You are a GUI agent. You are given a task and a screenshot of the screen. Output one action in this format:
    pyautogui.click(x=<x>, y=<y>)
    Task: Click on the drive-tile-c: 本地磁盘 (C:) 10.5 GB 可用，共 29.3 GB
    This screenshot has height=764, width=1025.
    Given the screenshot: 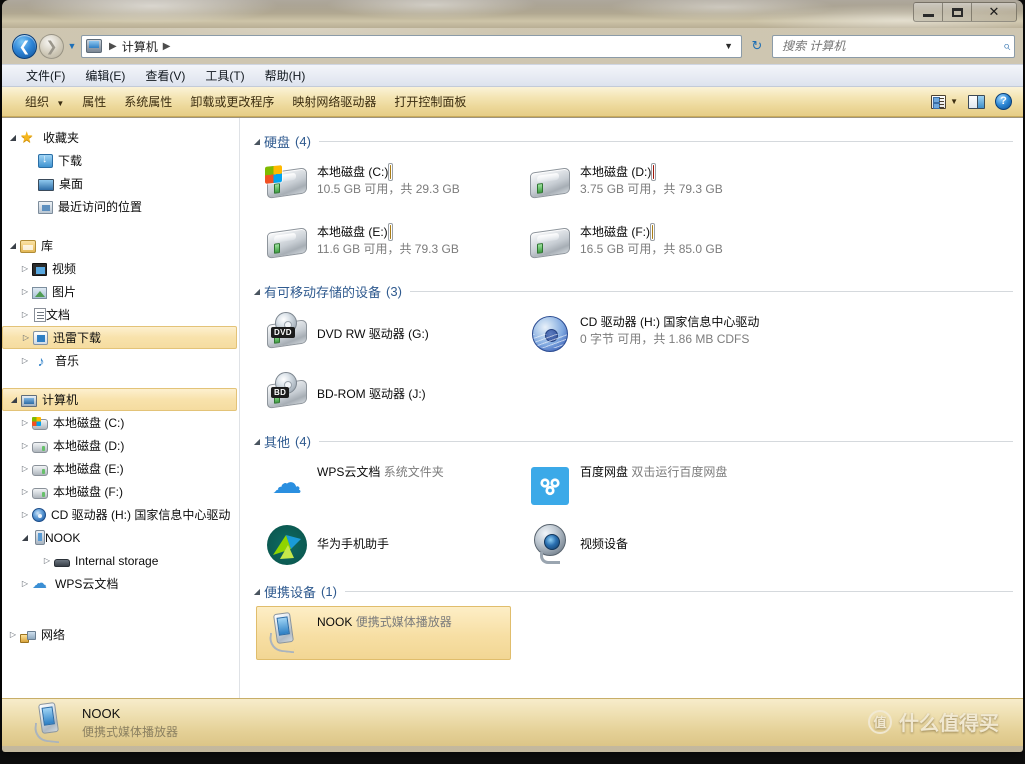 What is the action you would take?
    pyautogui.click(x=383, y=183)
    